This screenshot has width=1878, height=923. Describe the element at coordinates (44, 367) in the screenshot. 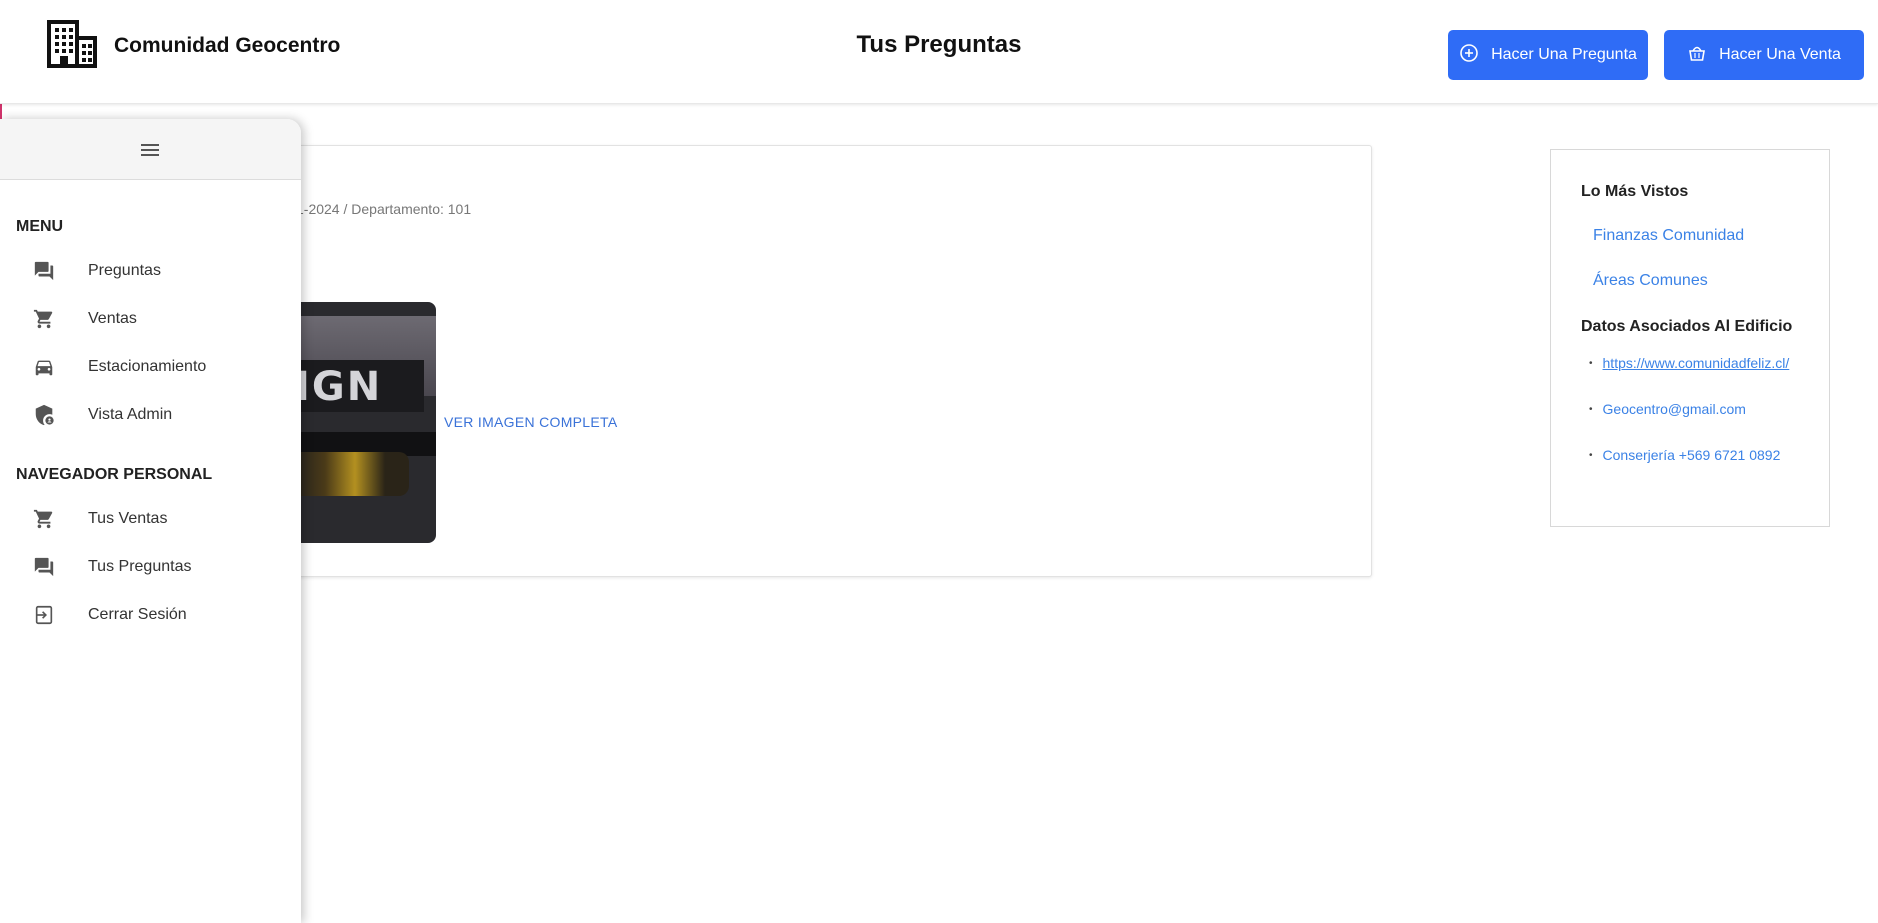

I see `car-icon` at that location.